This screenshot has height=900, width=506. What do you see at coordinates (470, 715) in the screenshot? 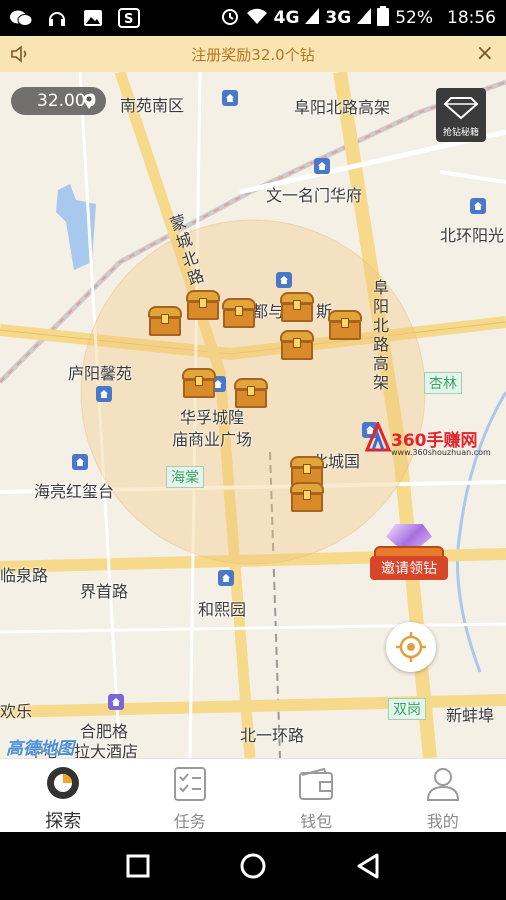
I see `map-label: 新蚌埠` at bounding box center [470, 715].